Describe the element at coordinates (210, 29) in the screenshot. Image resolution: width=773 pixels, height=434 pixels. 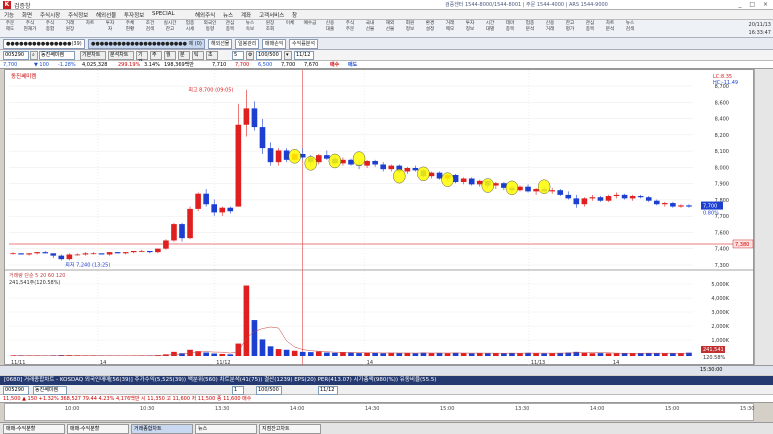
I see `toolbar-button-10: 외국인 동향` at that location.